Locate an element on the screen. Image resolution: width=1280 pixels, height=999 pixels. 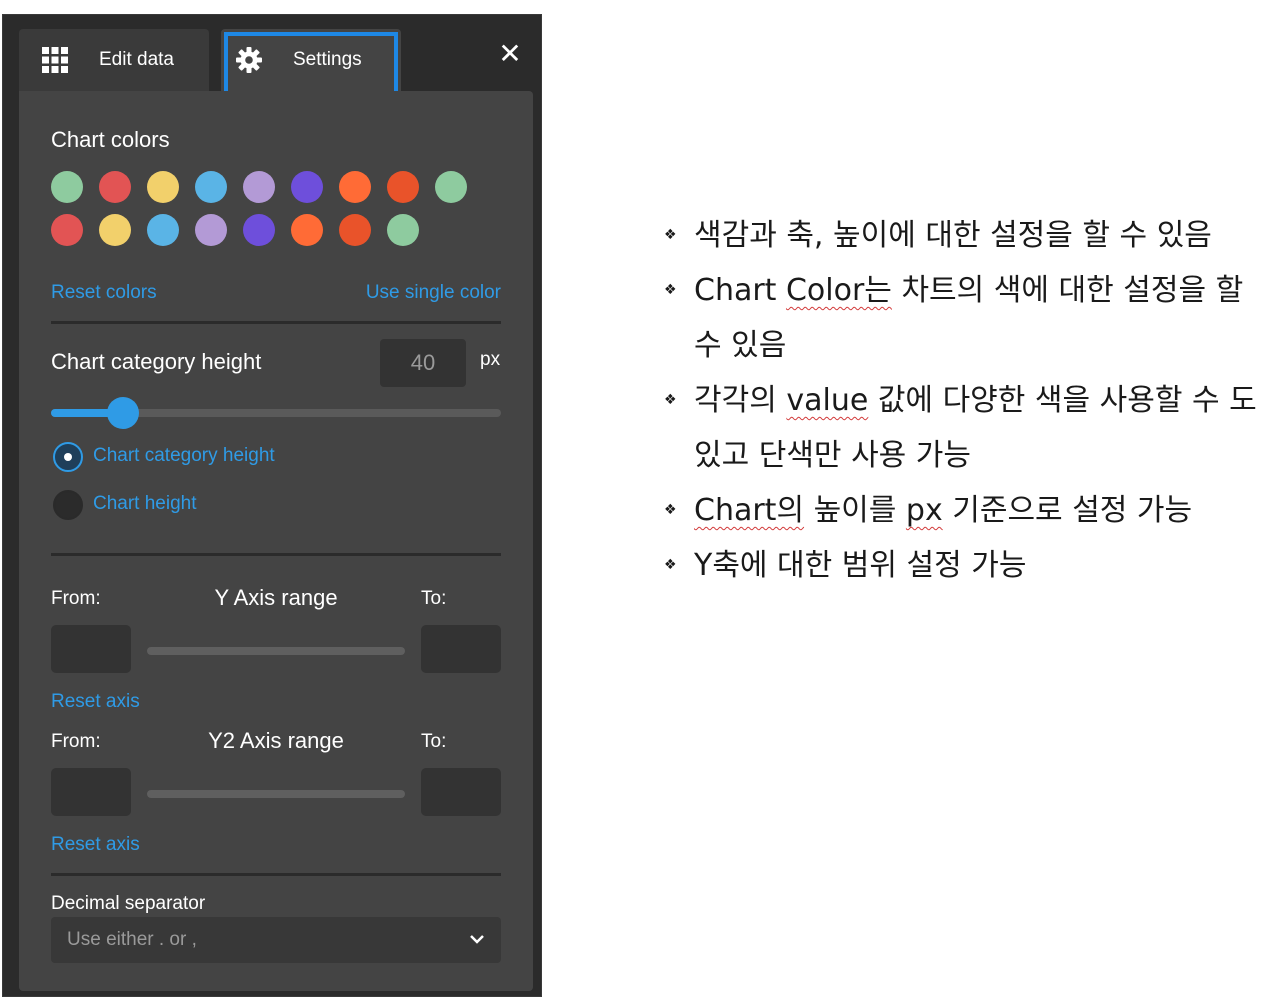
note-item: ❖ Chart Color는 차트의 색에 대한 설정을 할 수 있음 is located at coordinates (965, 318).